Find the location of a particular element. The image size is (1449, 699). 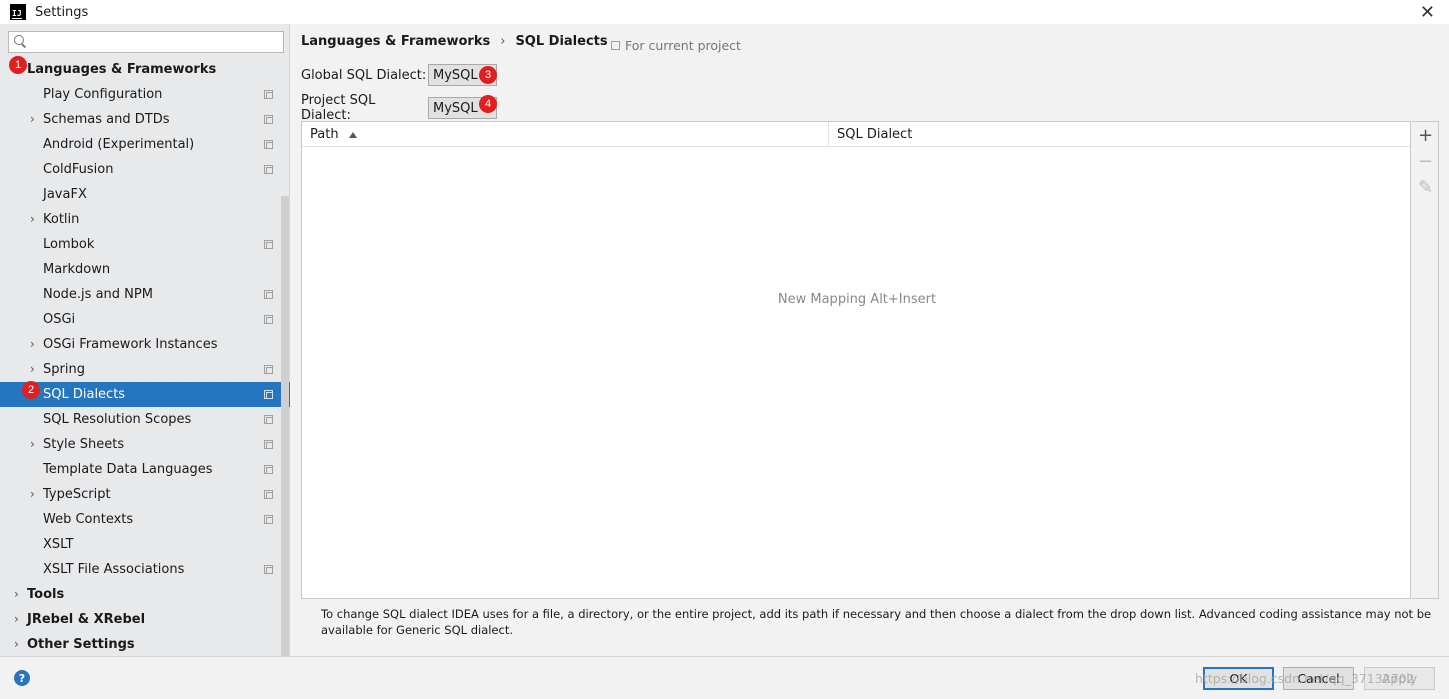

sidebar-scrollbar is located at coordinates (285, 438).